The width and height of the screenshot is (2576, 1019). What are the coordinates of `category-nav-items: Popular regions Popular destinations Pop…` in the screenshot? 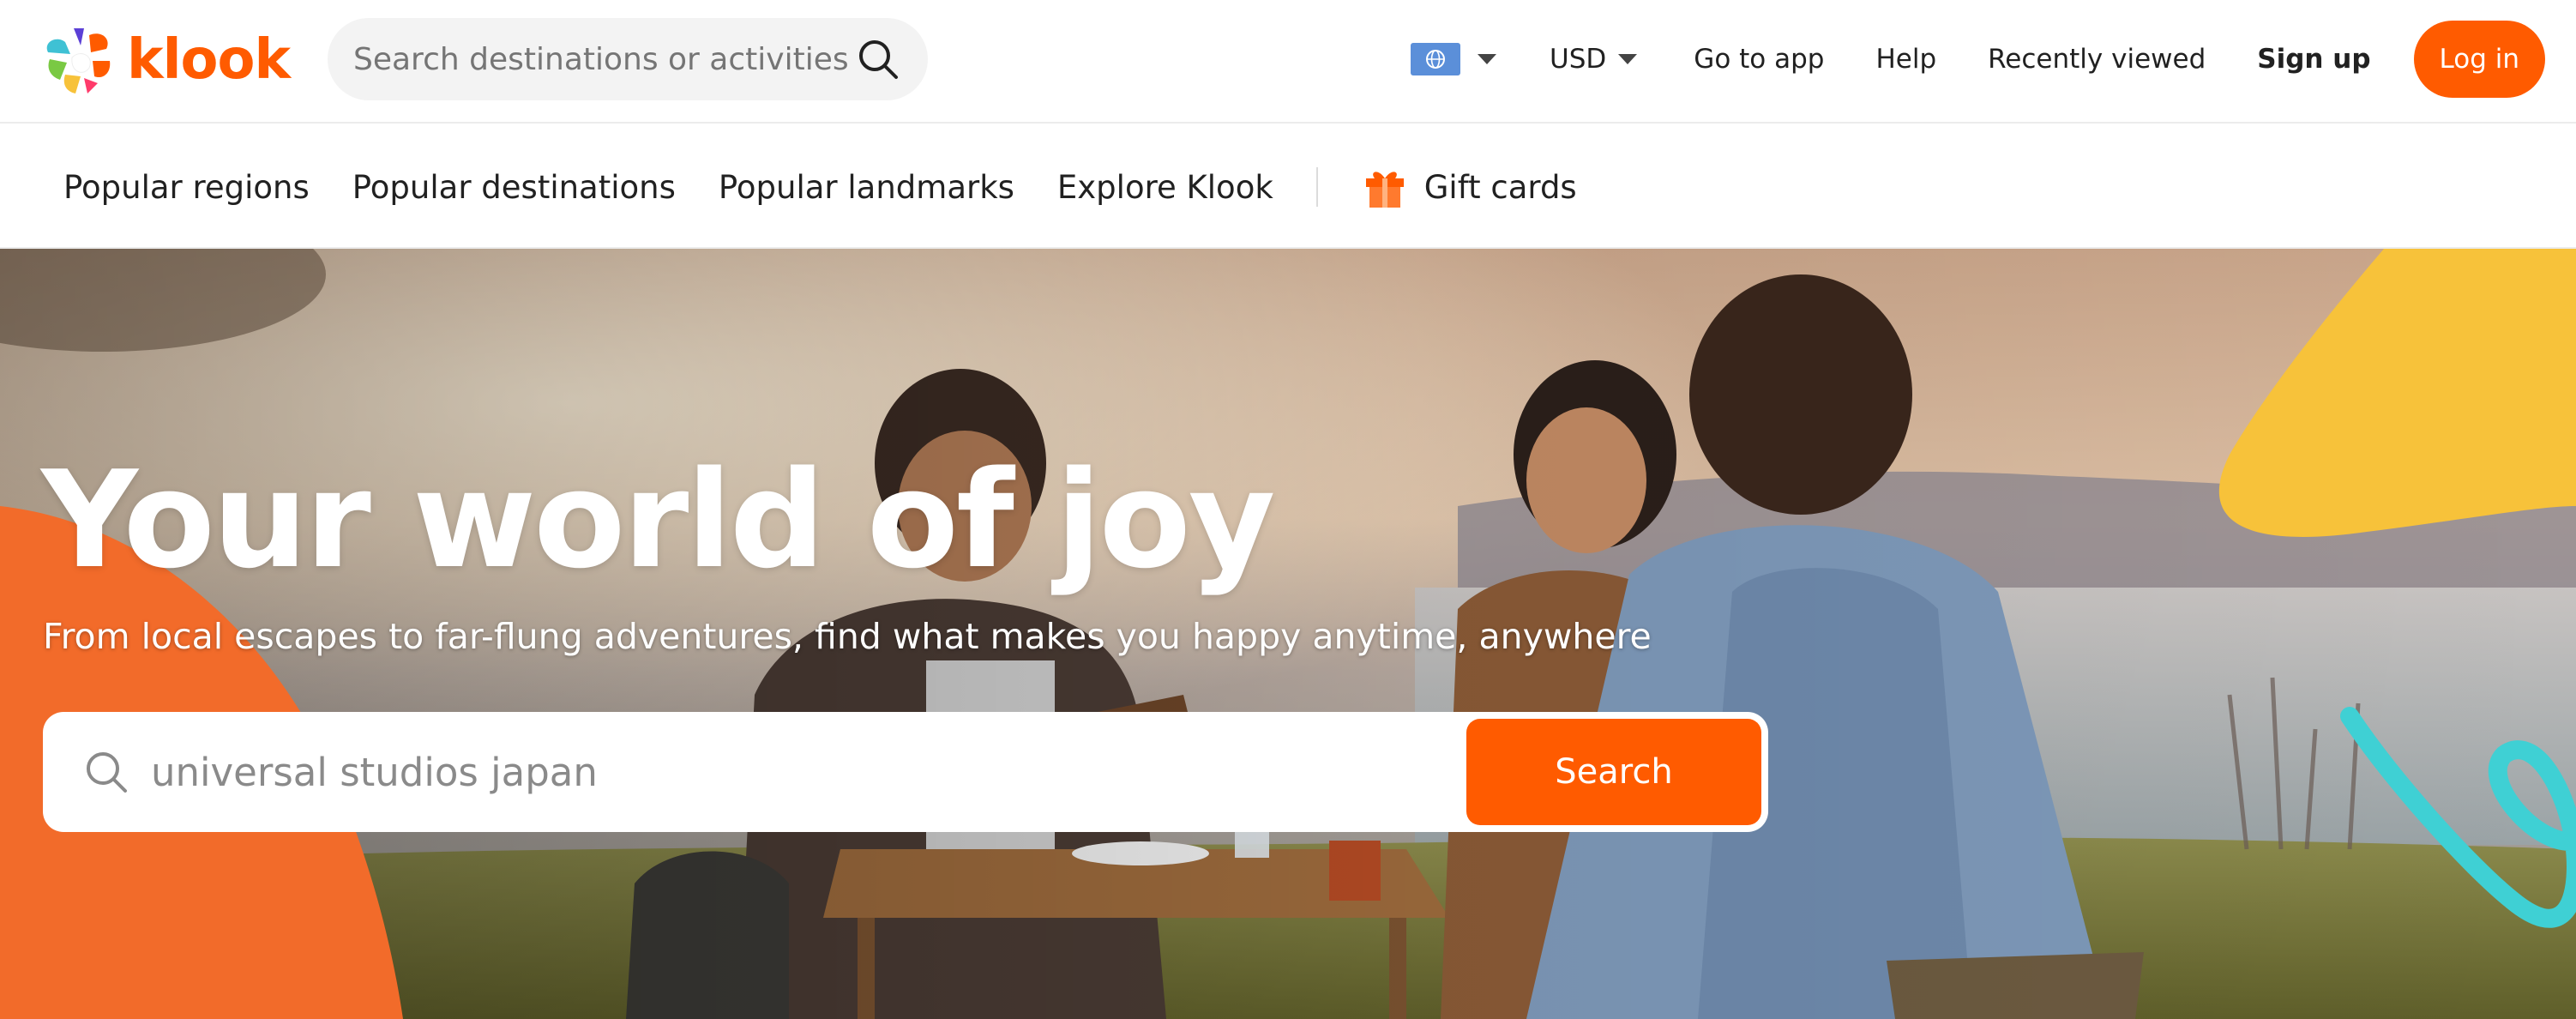 It's located at (820, 187).